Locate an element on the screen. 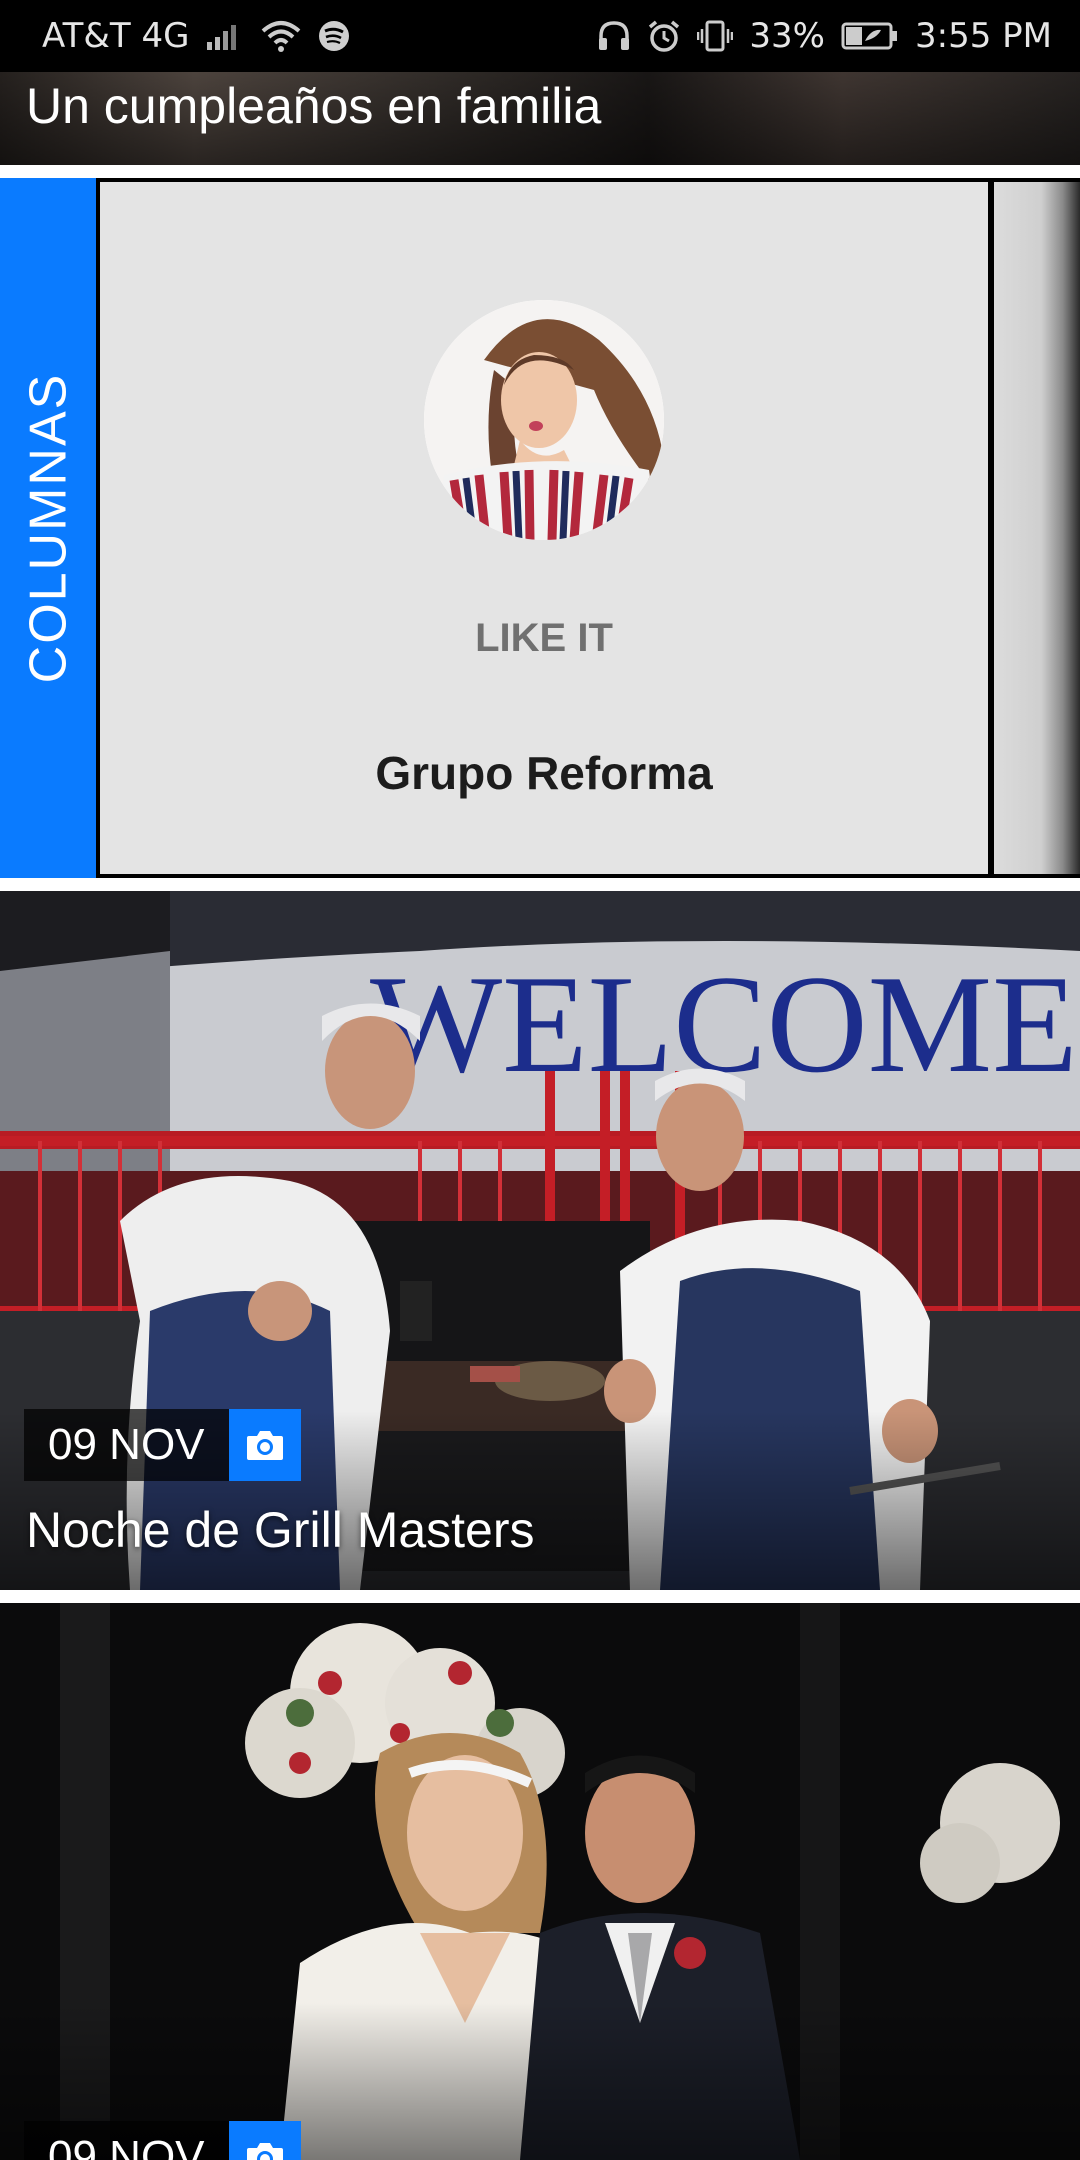  alarm-icon is located at coordinates (664, 36).